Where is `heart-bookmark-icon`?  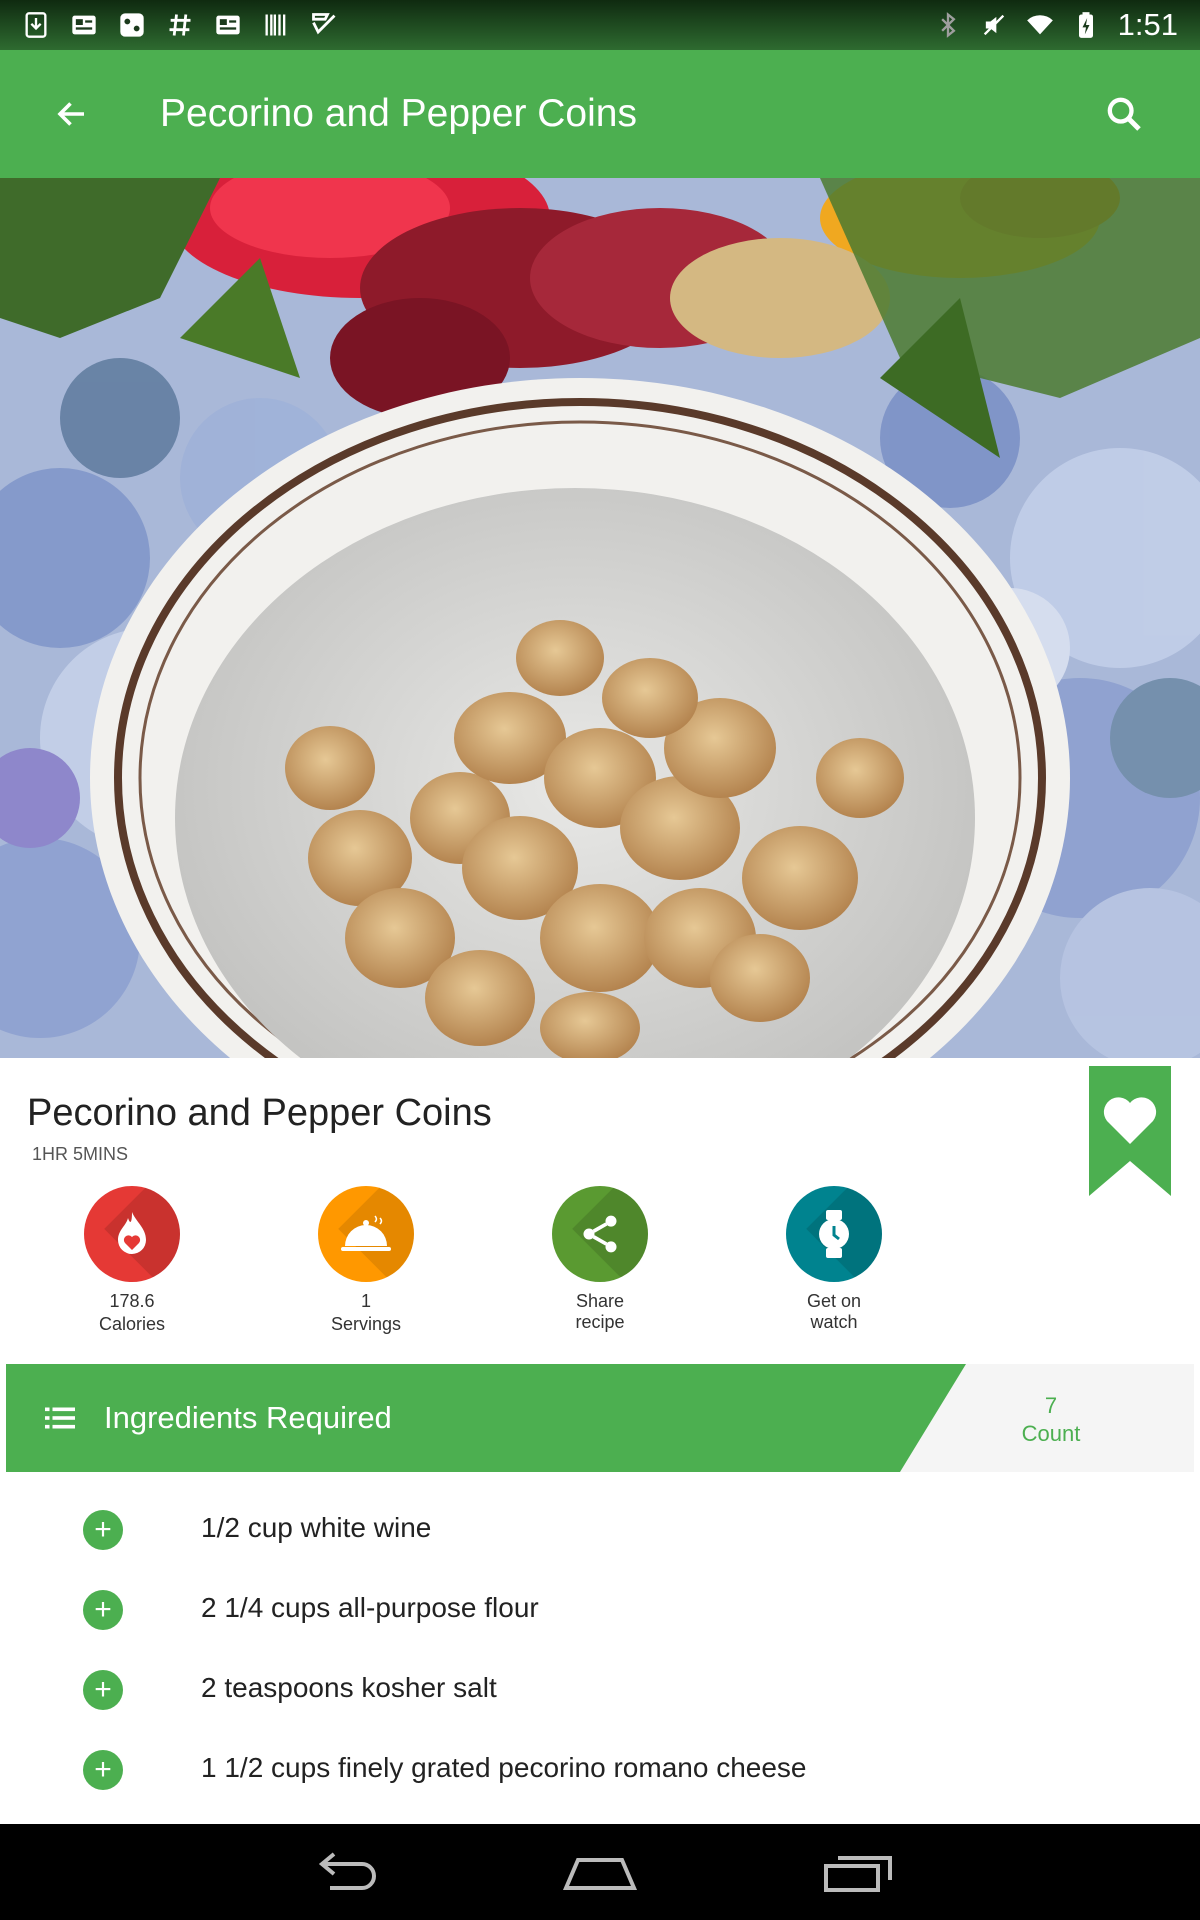 heart-bookmark-icon is located at coordinates (1130, 1131).